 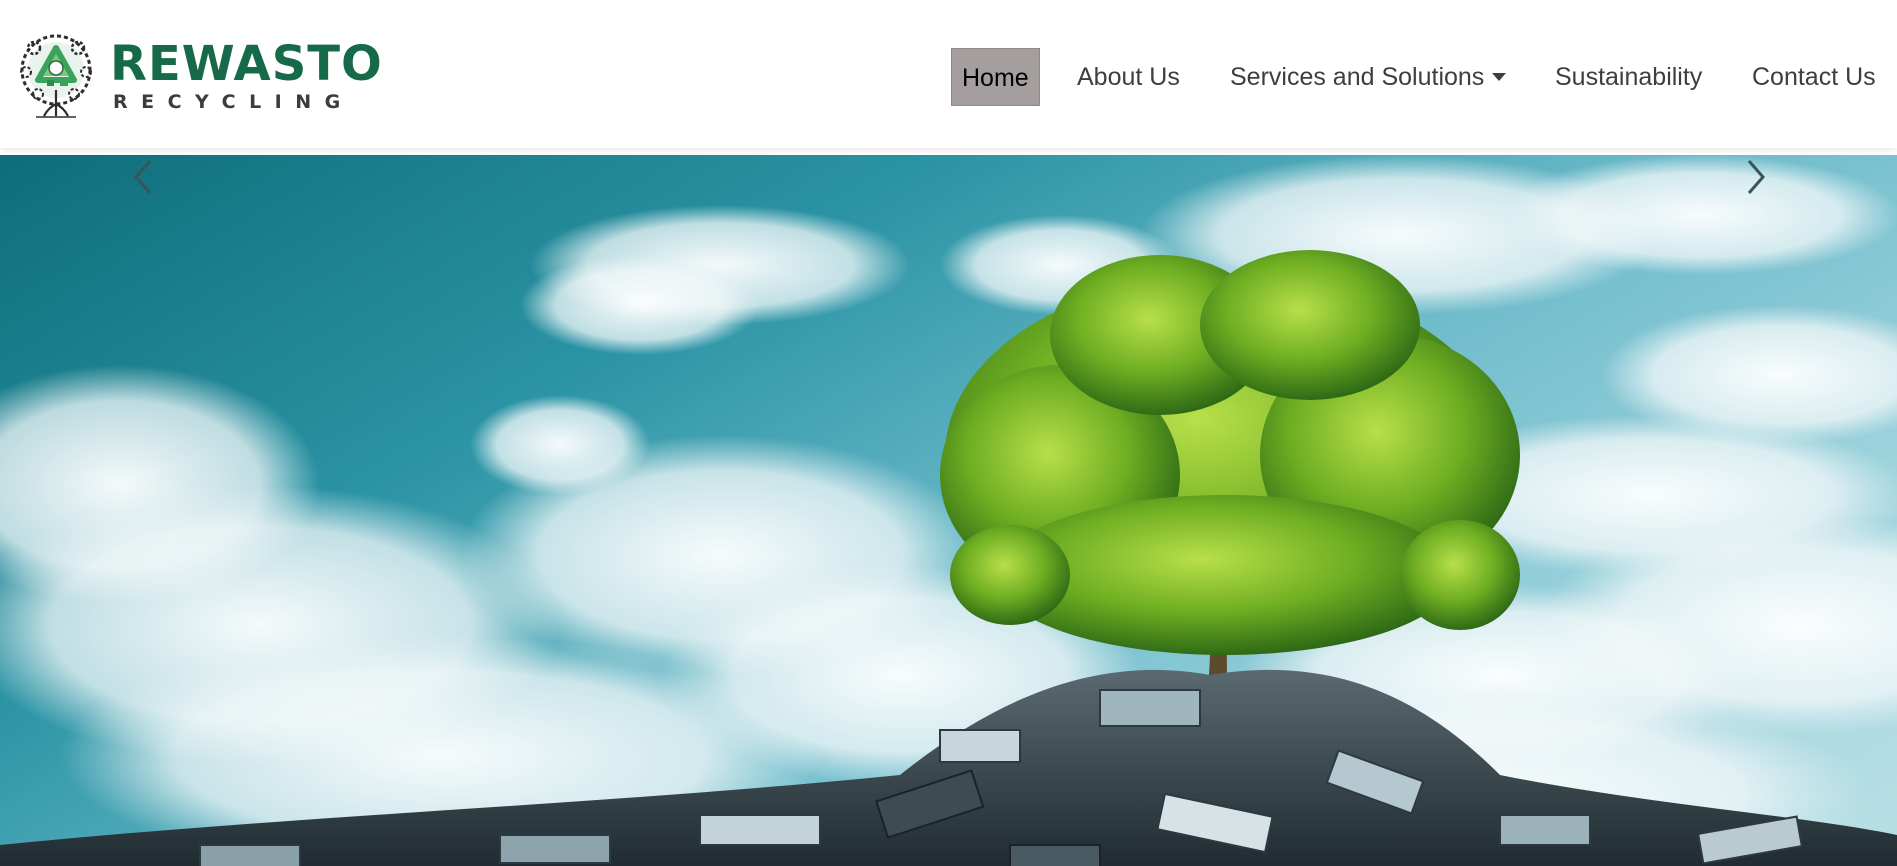 I want to click on nav-about-us: About Us, so click(x=1128, y=77).